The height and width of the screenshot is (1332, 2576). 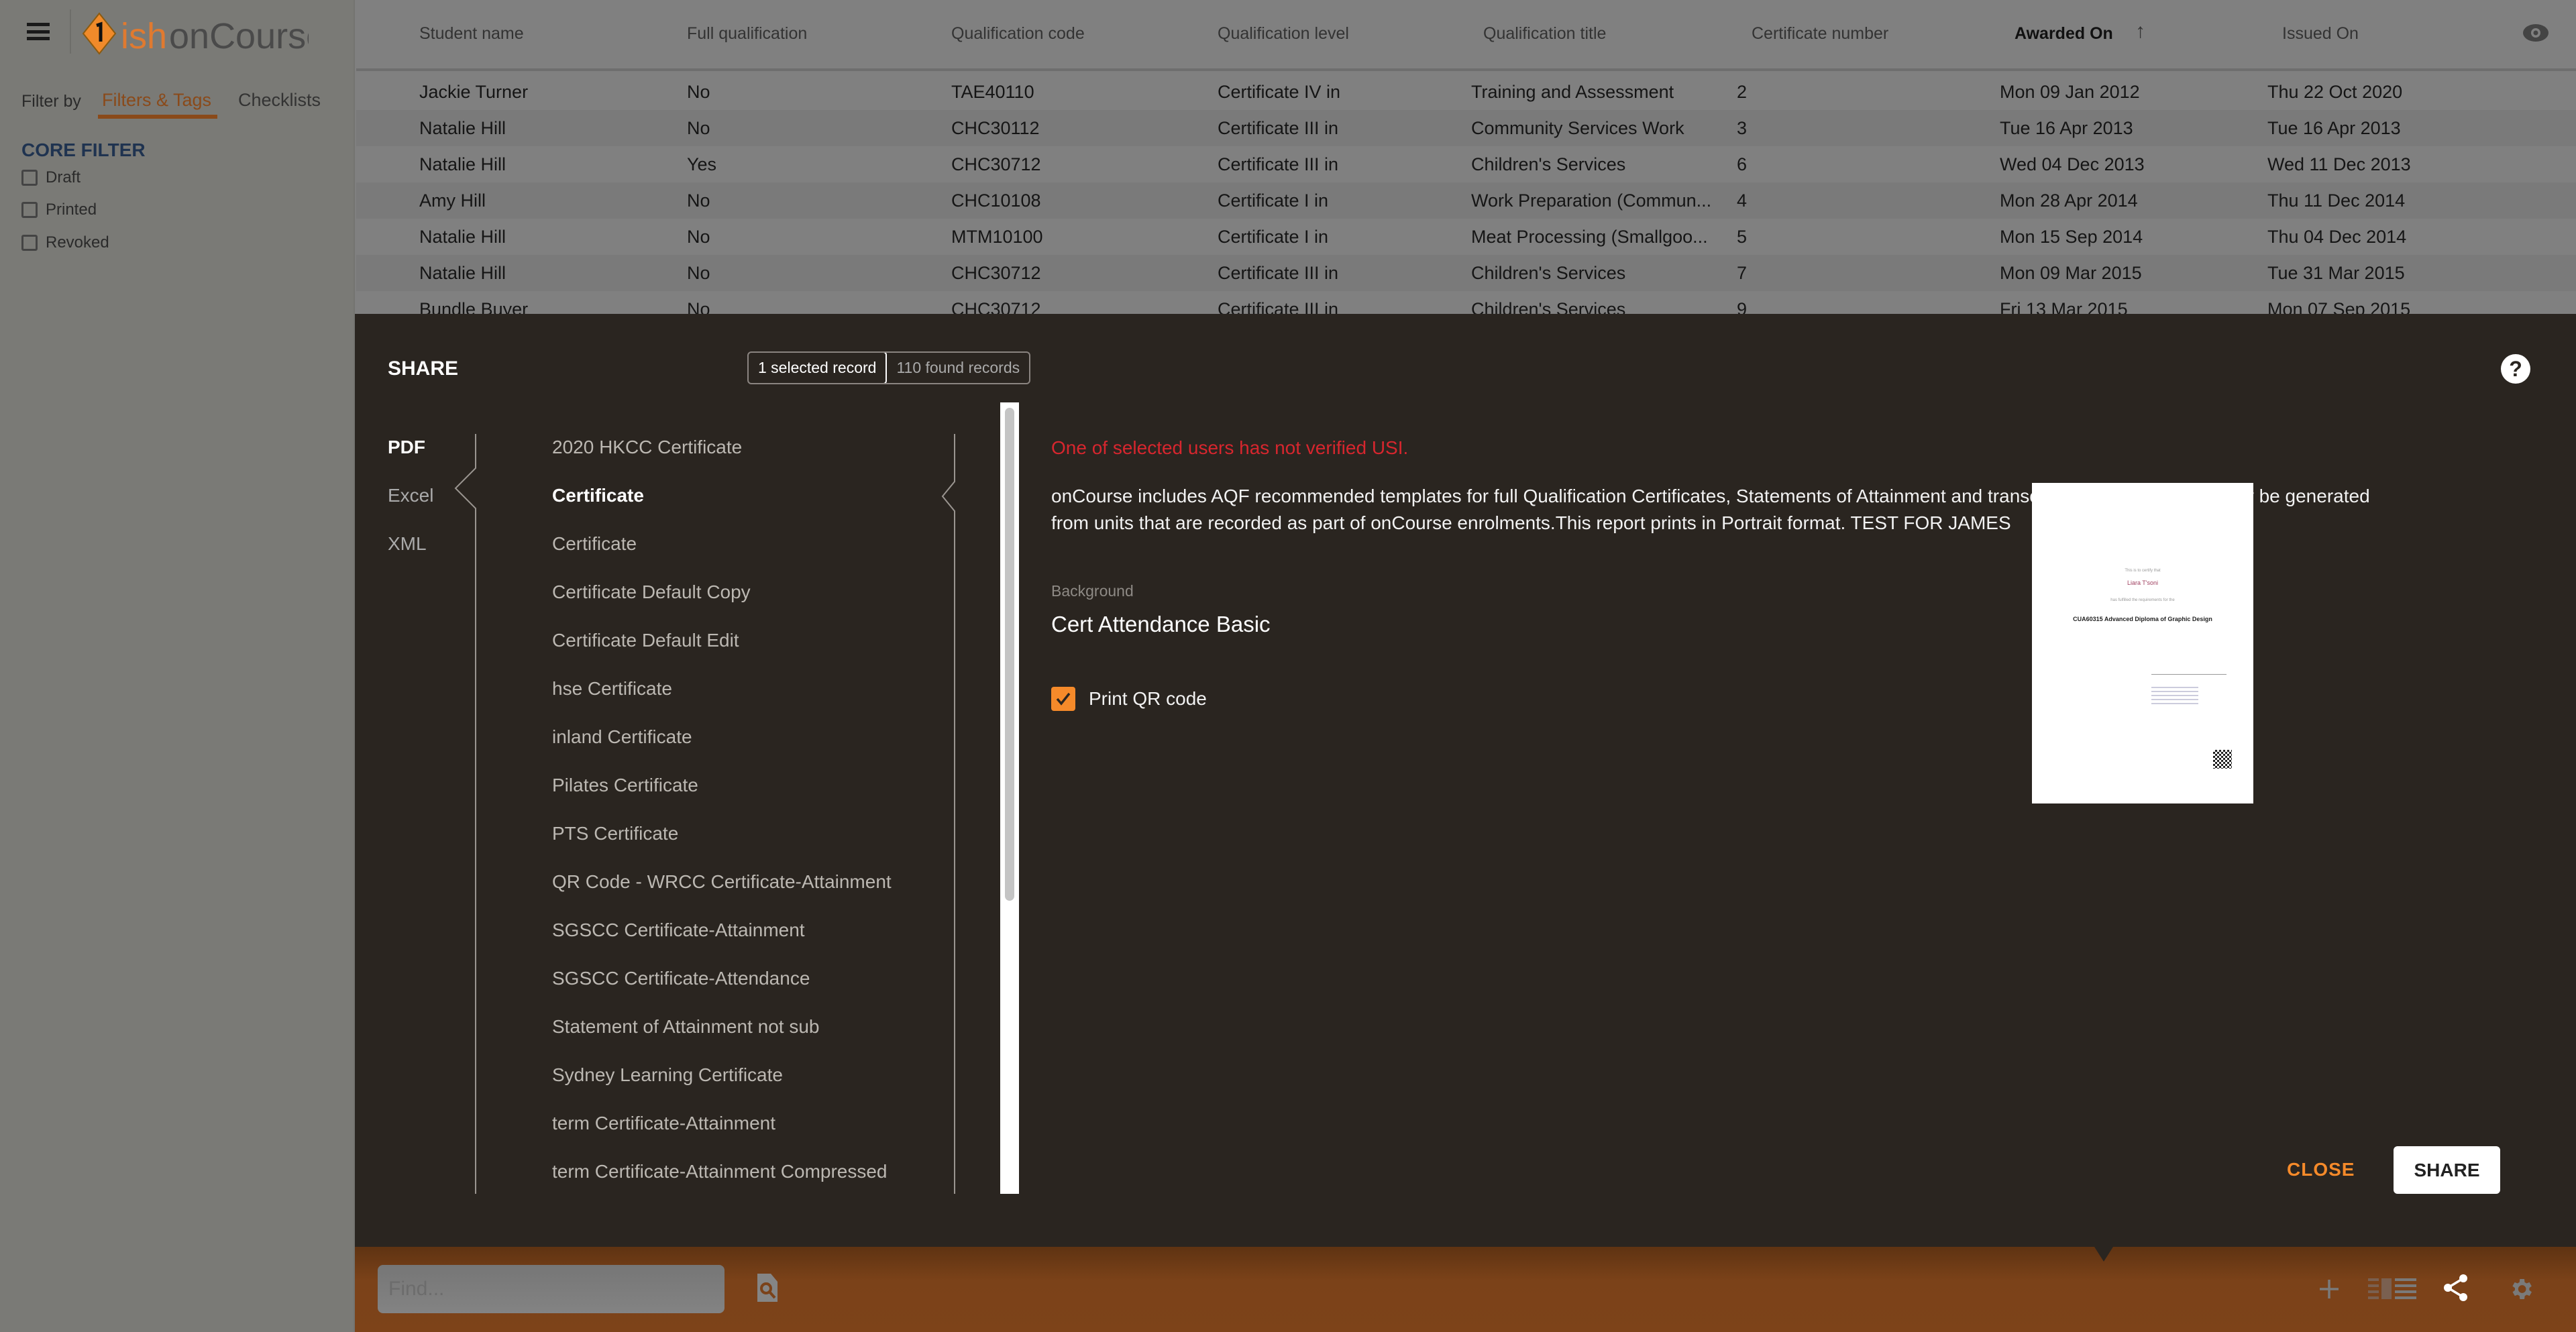 What do you see at coordinates (2392, 1289) in the screenshot?
I see `list-view-icon` at bounding box center [2392, 1289].